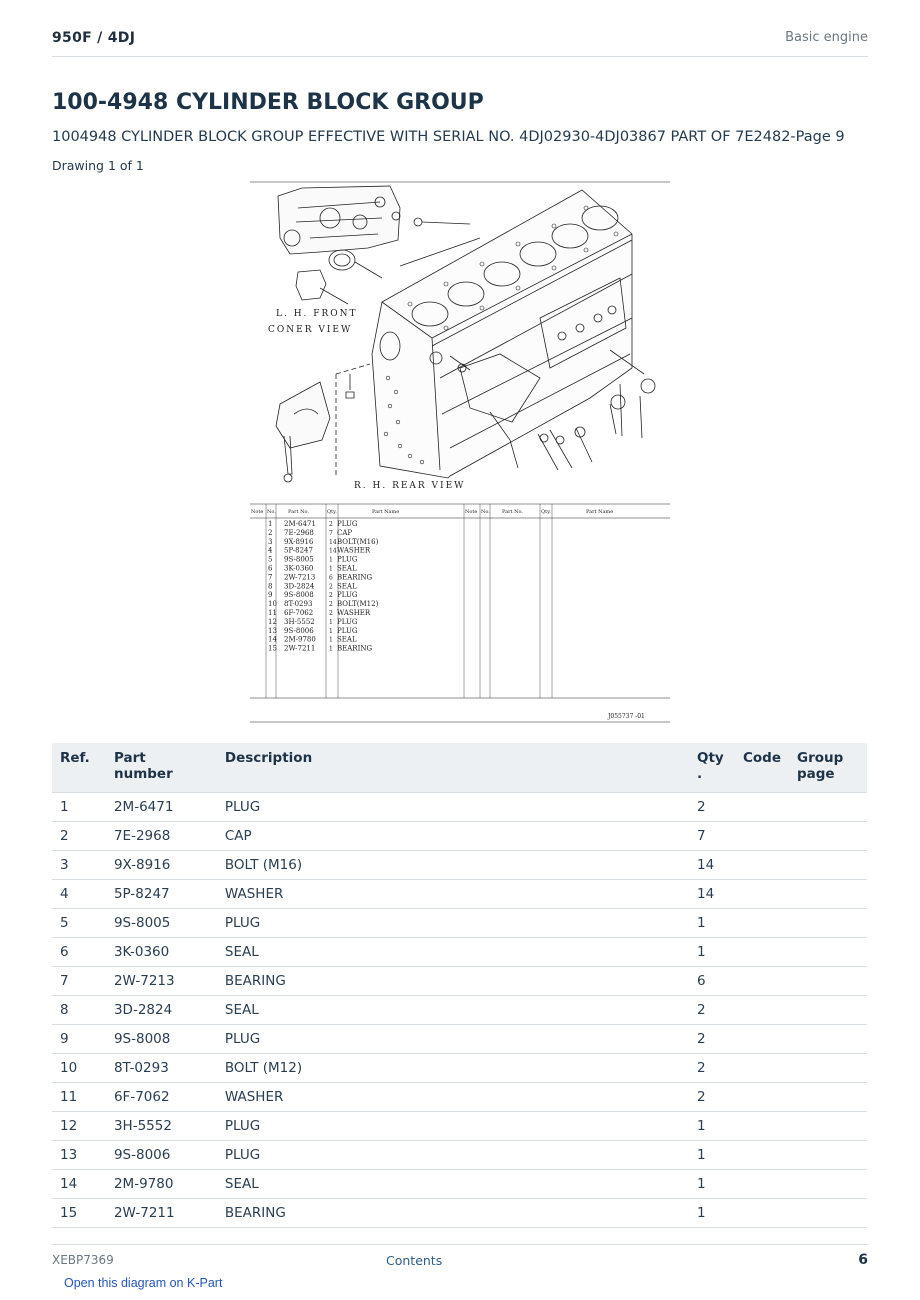 Image resolution: width=920 pixels, height=1300 pixels. I want to click on table-row: 13 9S-8006 PLUG 1, so click(459, 1155).